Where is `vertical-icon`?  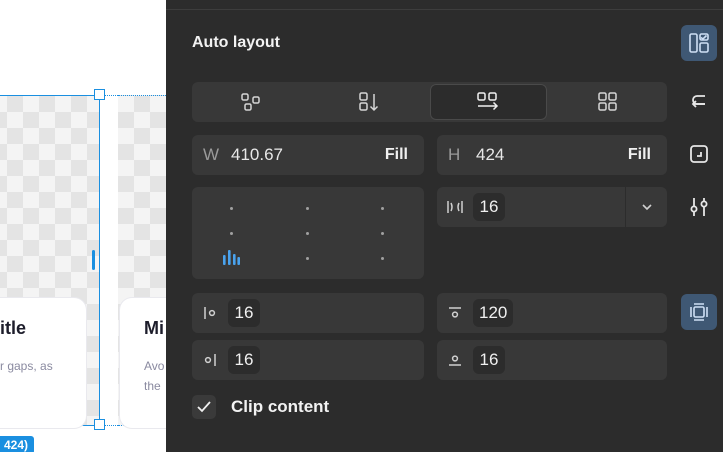 vertical-icon is located at coordinates (368, 102).